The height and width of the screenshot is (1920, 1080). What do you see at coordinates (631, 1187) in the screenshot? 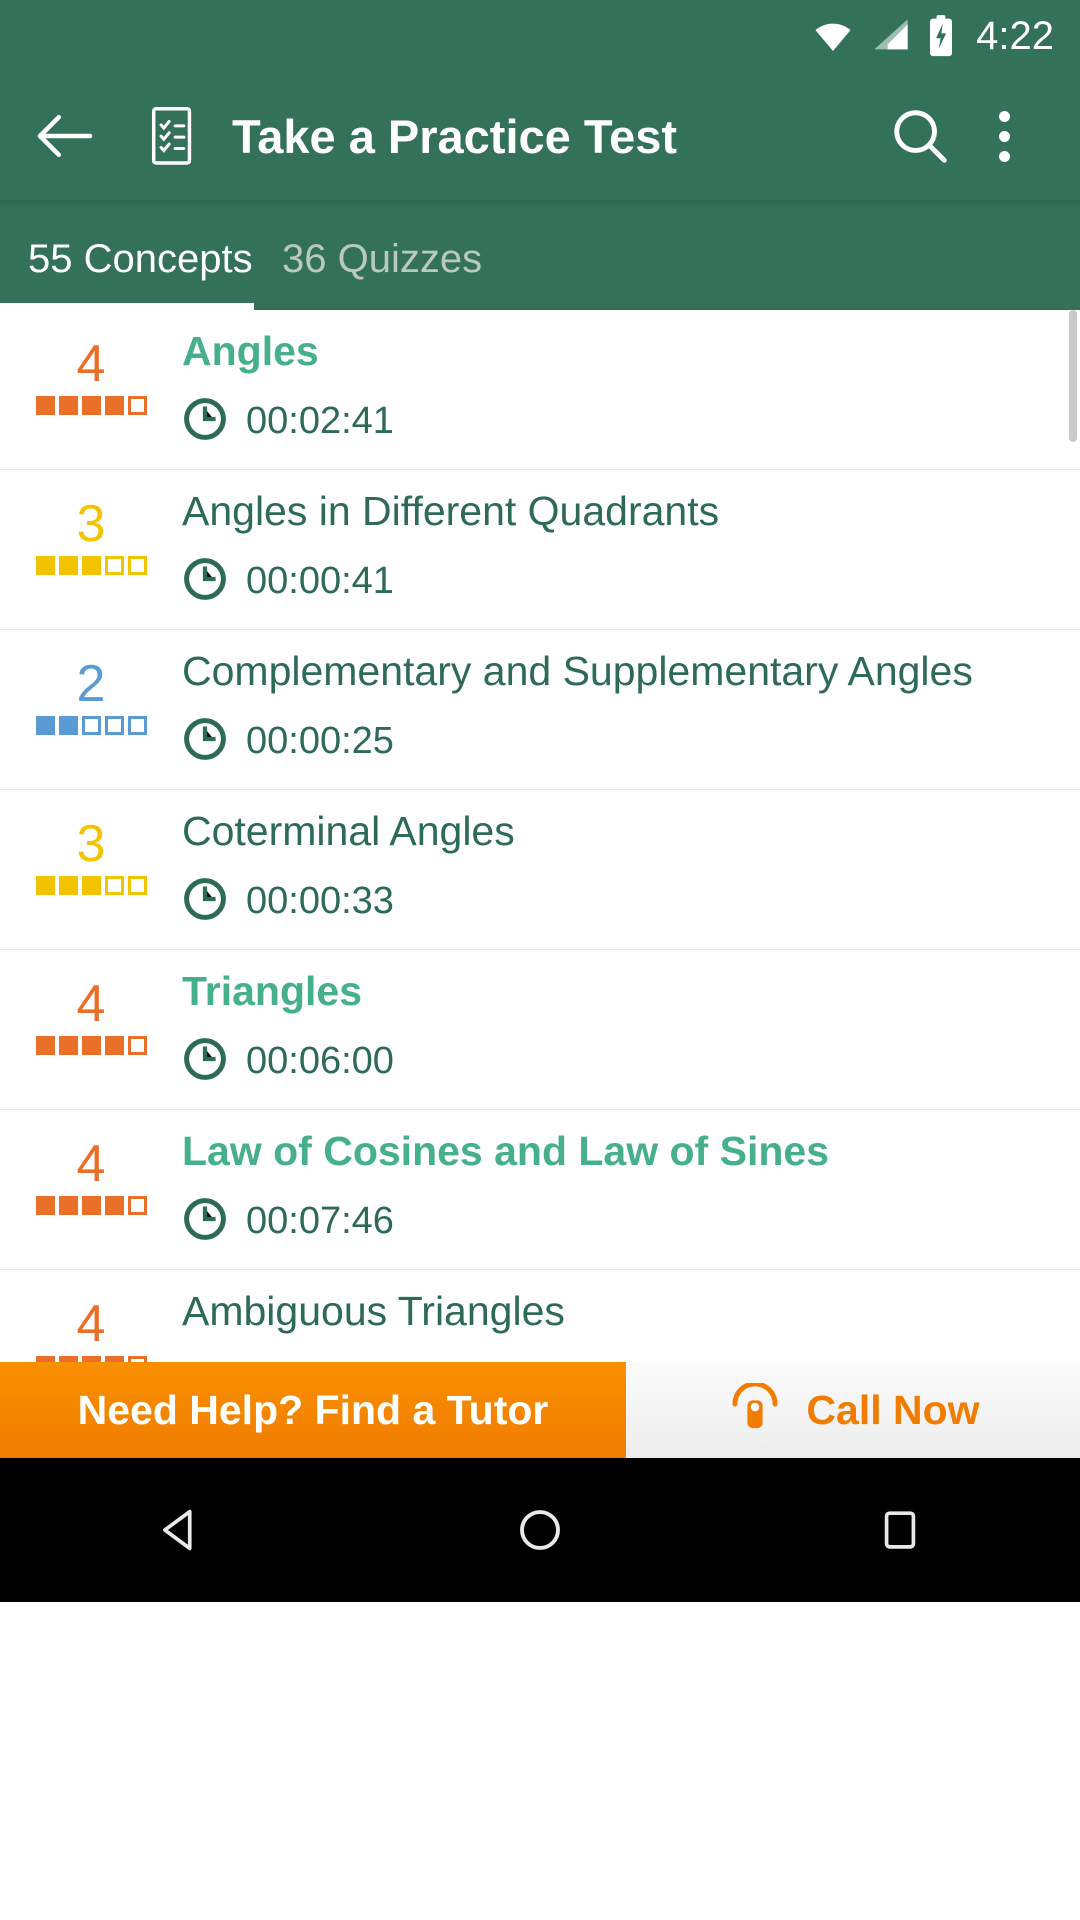
I see `concept-row-content: Law of Cosines and Law of Sines 00:07:46` at bounding box center [631, 1187].